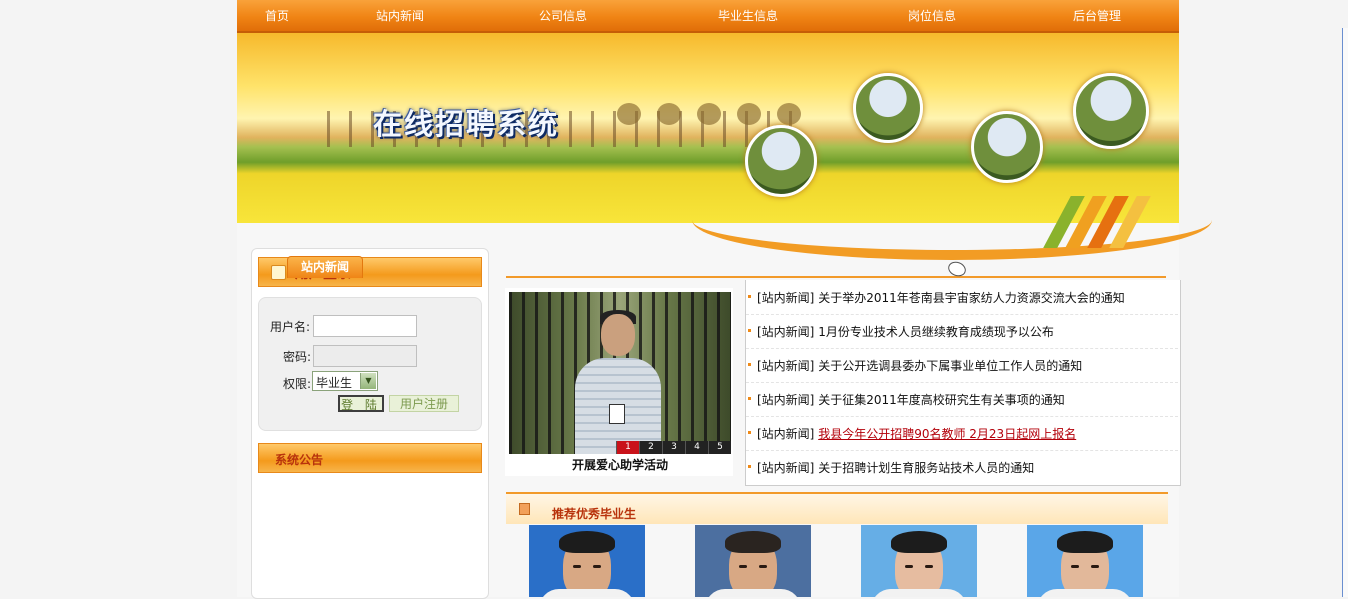 This screenshot has height=599, width=1348. I want to click on graduates-title: 推荐优秀毕业生, so click(594, 514).